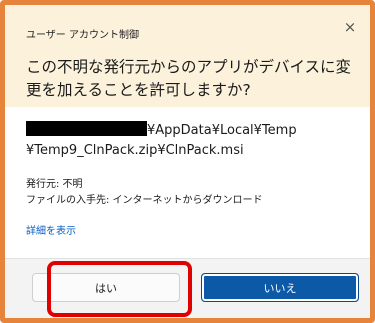 The width and height of the screenshot is (375, 323). I want to click on file-path-line2: ¥Temp9_ClnPack.zip¥ClnPack.msi, so click(135, 150).